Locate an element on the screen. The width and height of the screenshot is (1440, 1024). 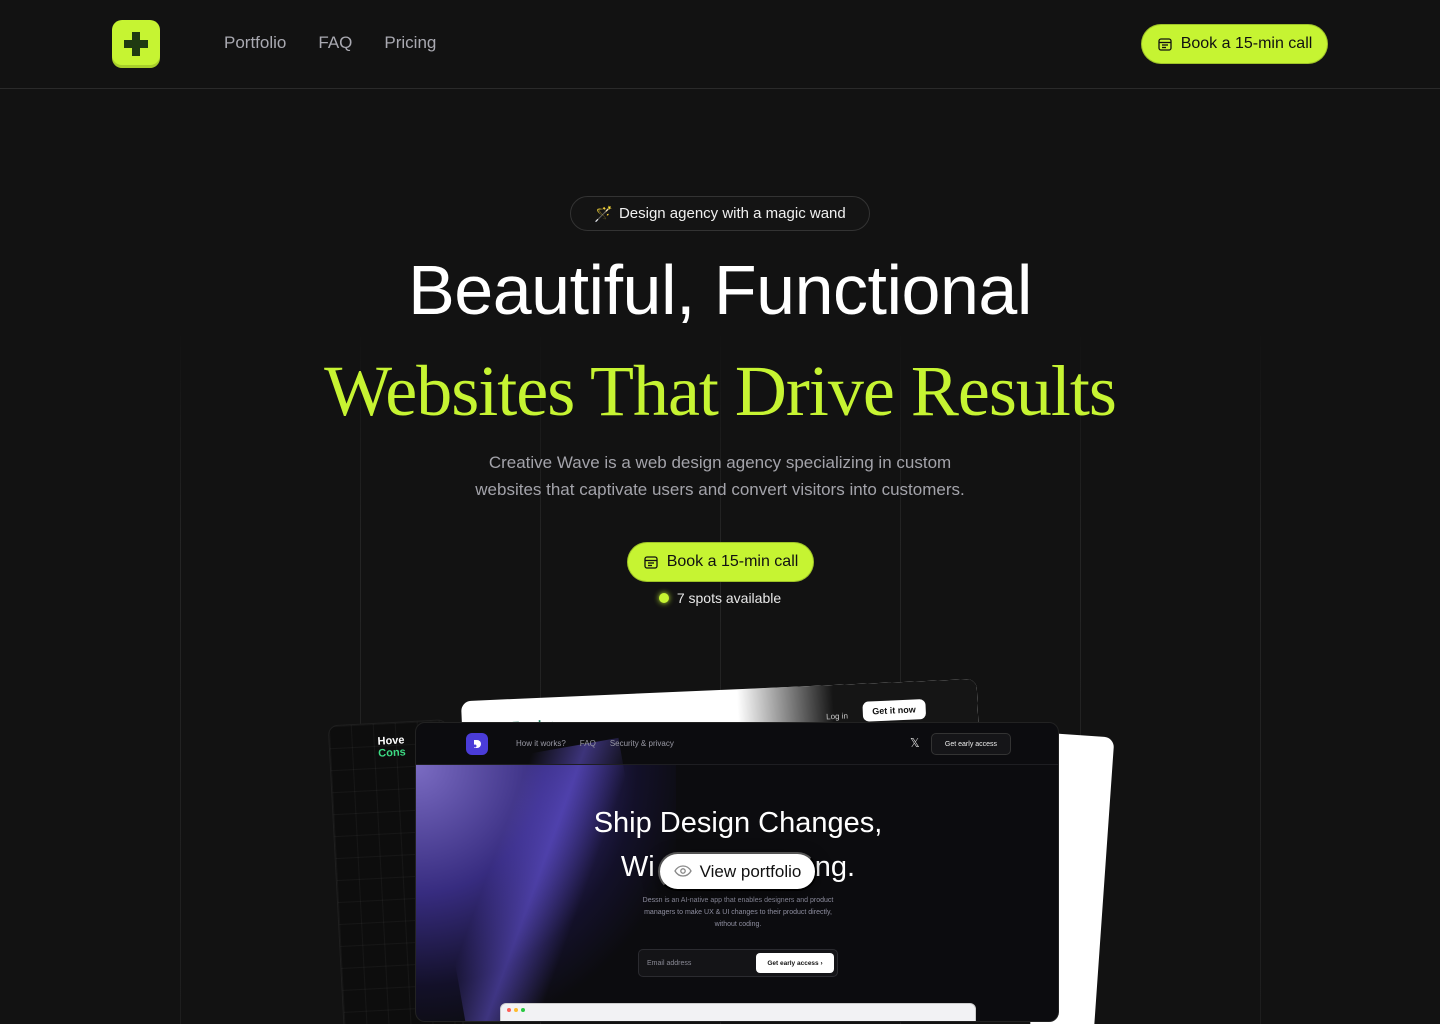
traffic-light-red is located at coordinates (509, 1010).